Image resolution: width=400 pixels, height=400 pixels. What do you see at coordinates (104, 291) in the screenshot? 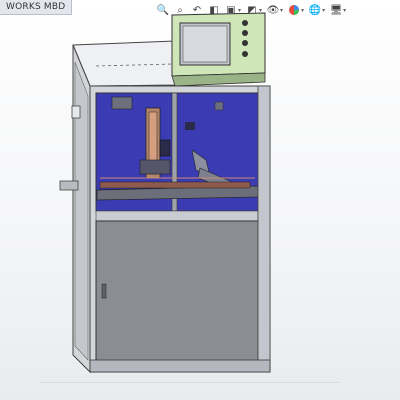
I see `door-handle` at bounding box center [104, 291].